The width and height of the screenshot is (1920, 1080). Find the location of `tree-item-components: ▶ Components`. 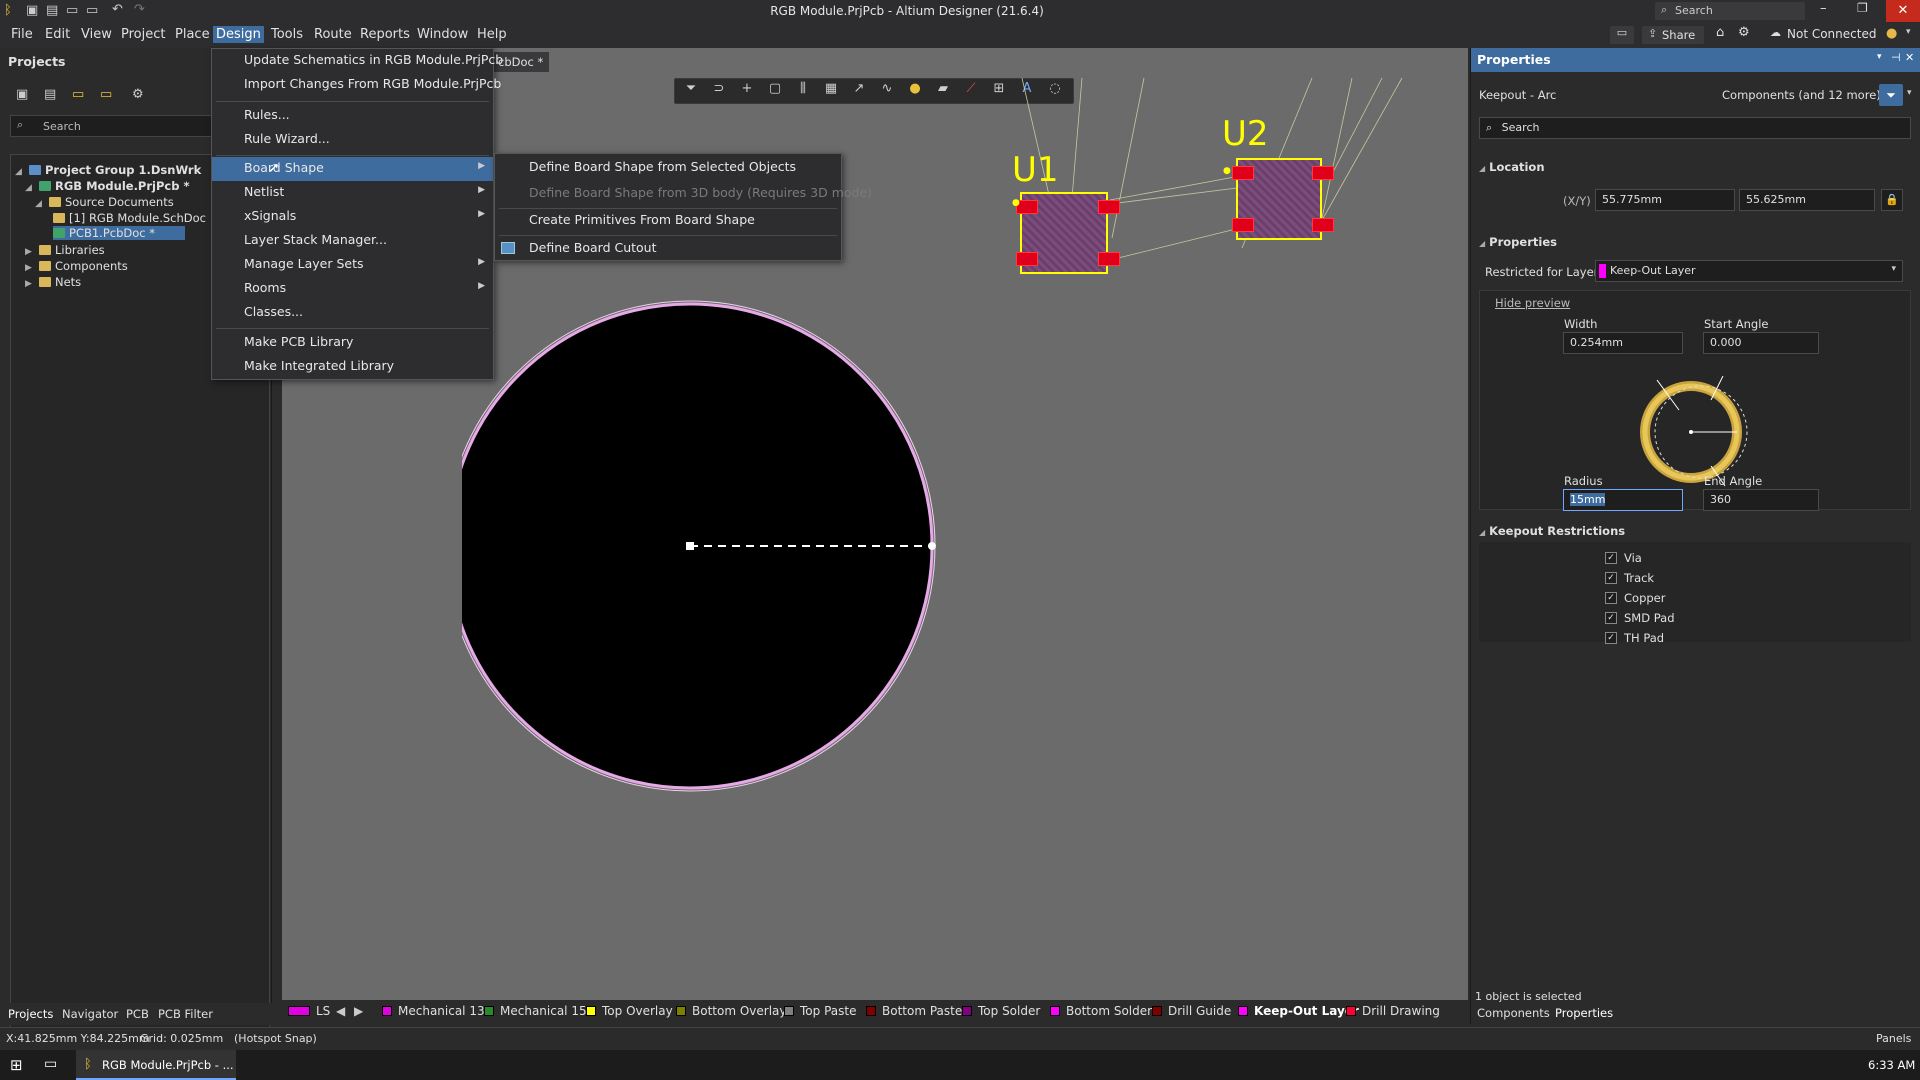

tree-item-components: ▶ Components is located at coordinates (76, 266).